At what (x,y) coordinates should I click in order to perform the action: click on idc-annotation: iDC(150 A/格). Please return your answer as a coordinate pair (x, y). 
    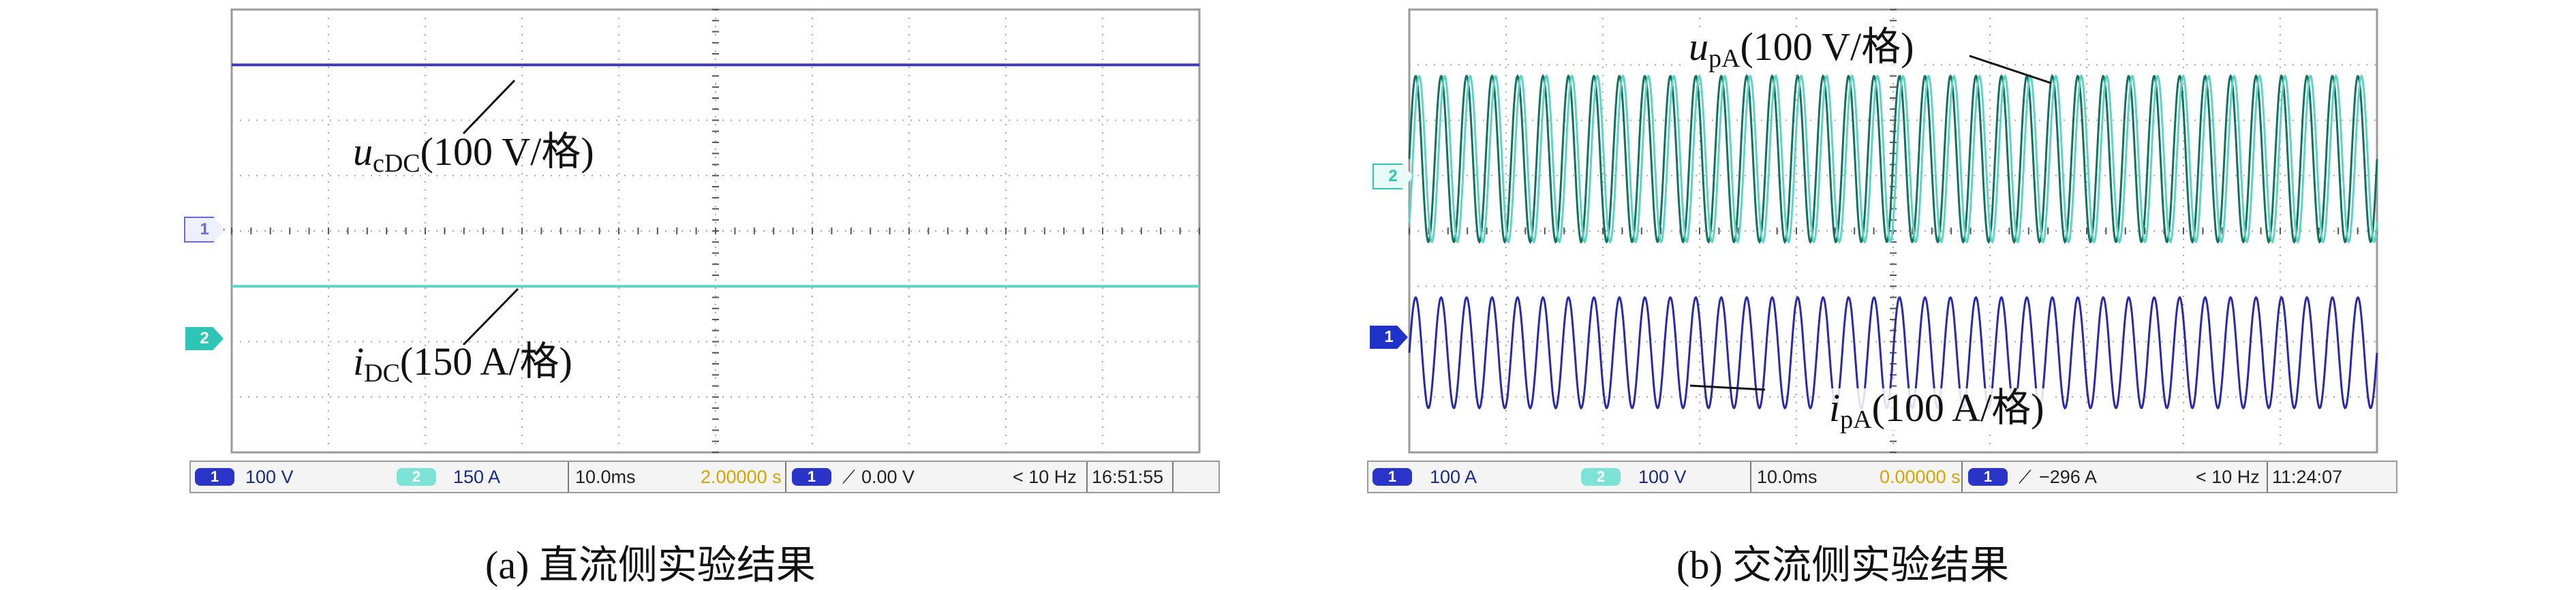
    Looking at the image, I should click on (462, 364).